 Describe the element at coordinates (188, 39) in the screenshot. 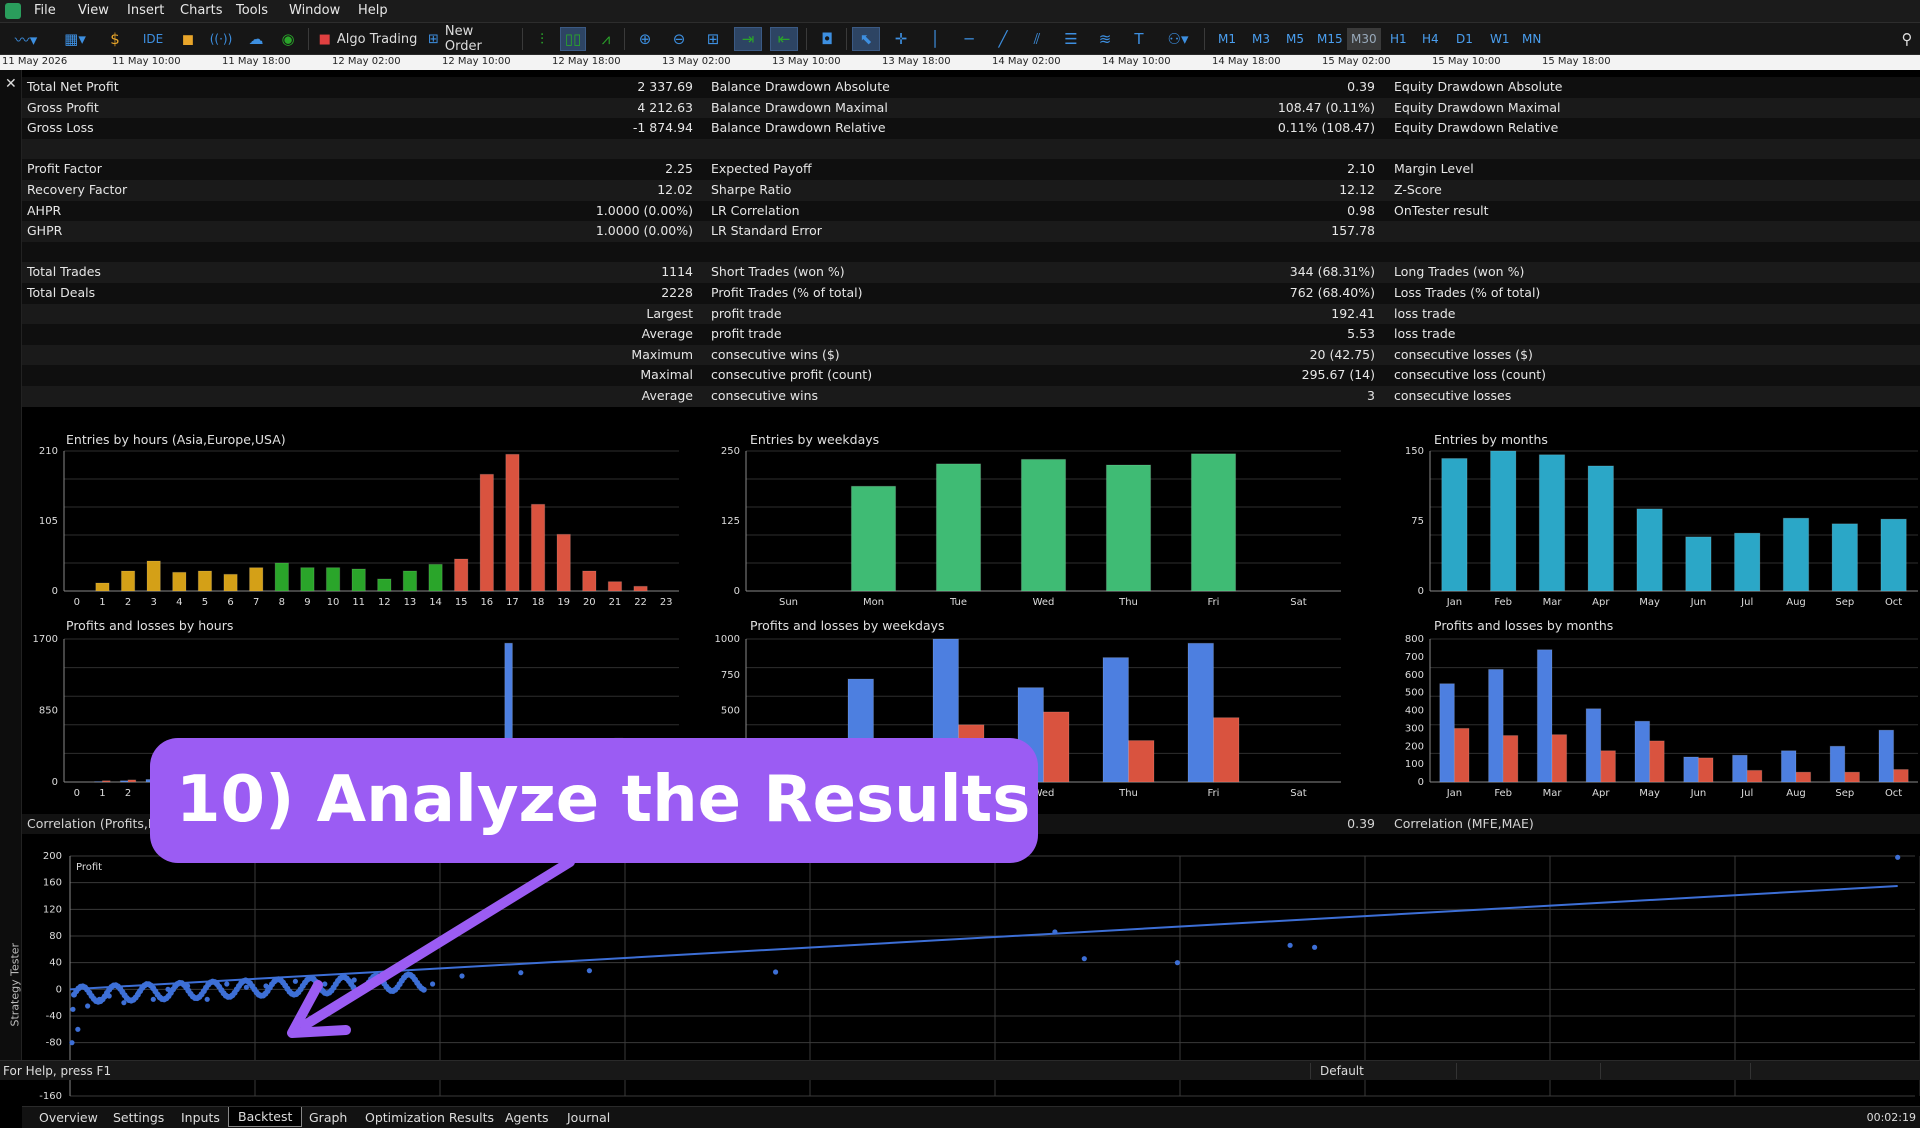

I see `bag-icon: ◼` at that location.